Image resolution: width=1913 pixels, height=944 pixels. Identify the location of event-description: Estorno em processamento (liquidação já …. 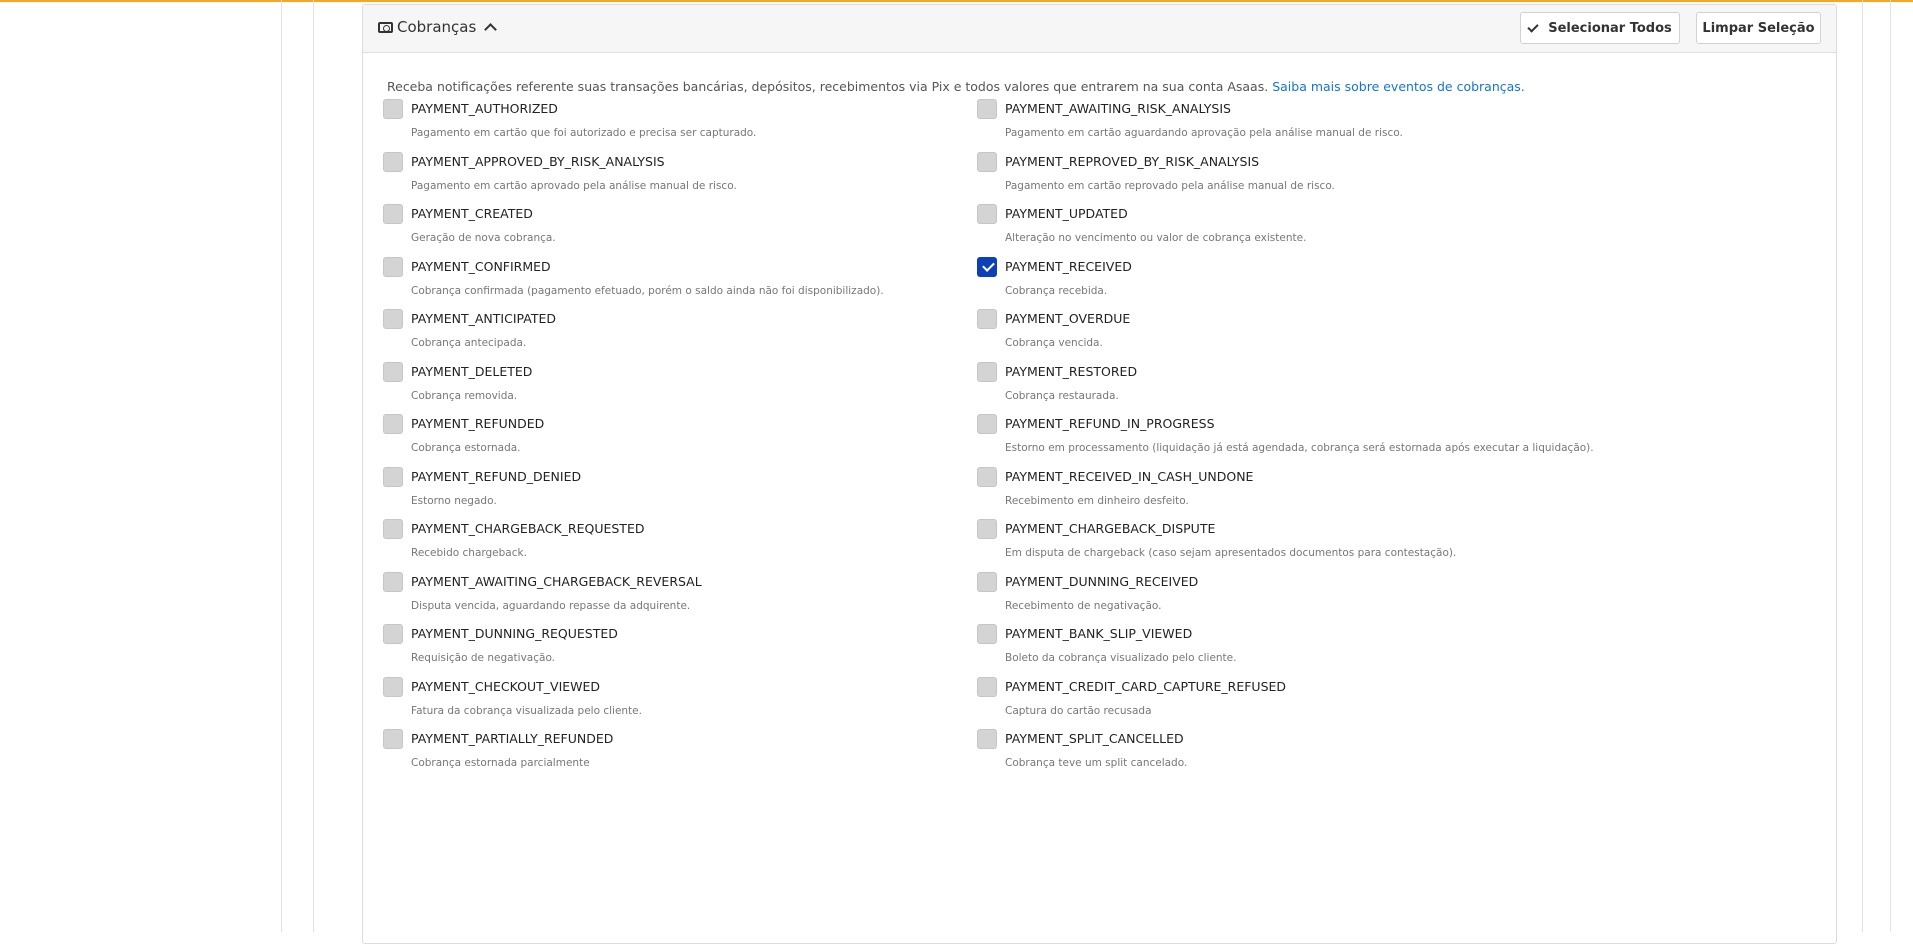
(1299, 448).